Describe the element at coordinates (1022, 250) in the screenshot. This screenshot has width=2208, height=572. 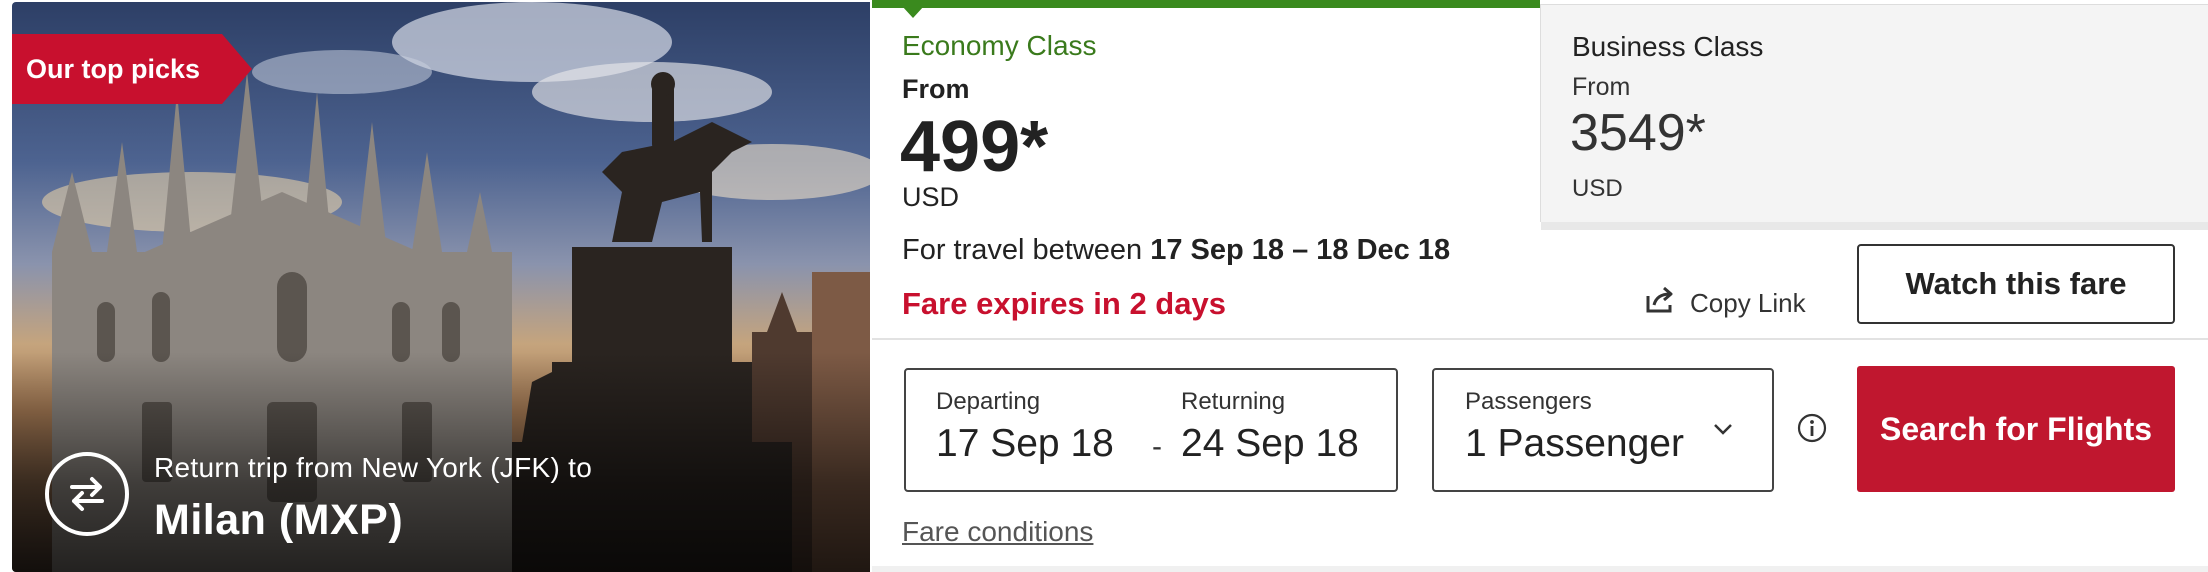
I see `travel-period-prefix: For travel between` at that location.